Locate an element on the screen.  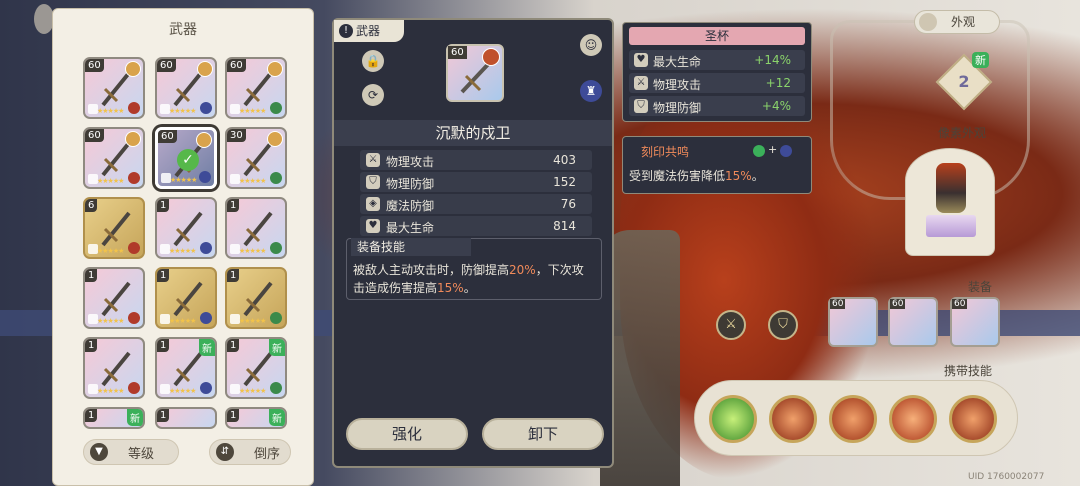
sort-order-button: ⇵ 倒序 is located at coordinates (250, 452).